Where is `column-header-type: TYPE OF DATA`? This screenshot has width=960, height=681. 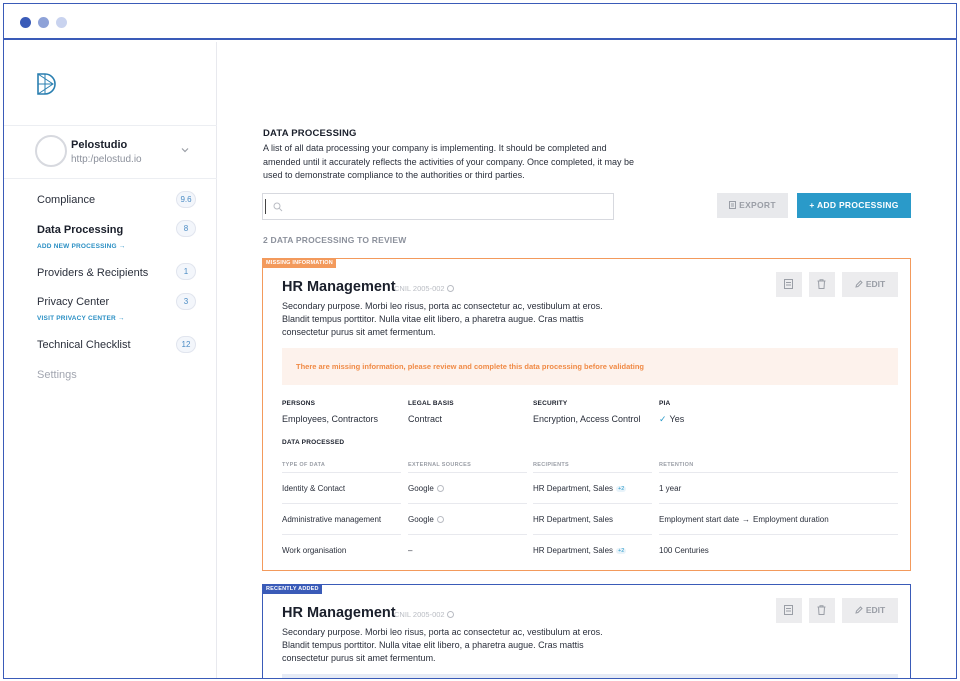 column-header-type: TYPE OF DATA is located at coordinates (304, 465).